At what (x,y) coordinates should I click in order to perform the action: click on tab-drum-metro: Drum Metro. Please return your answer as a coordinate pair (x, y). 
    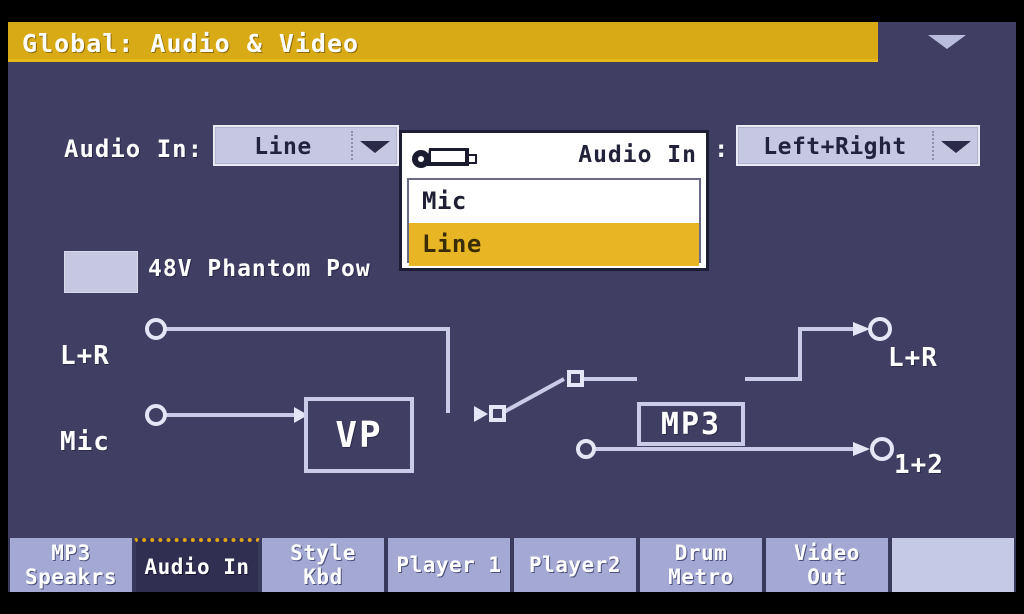
    Looking at the image, I should click on (701, 565).